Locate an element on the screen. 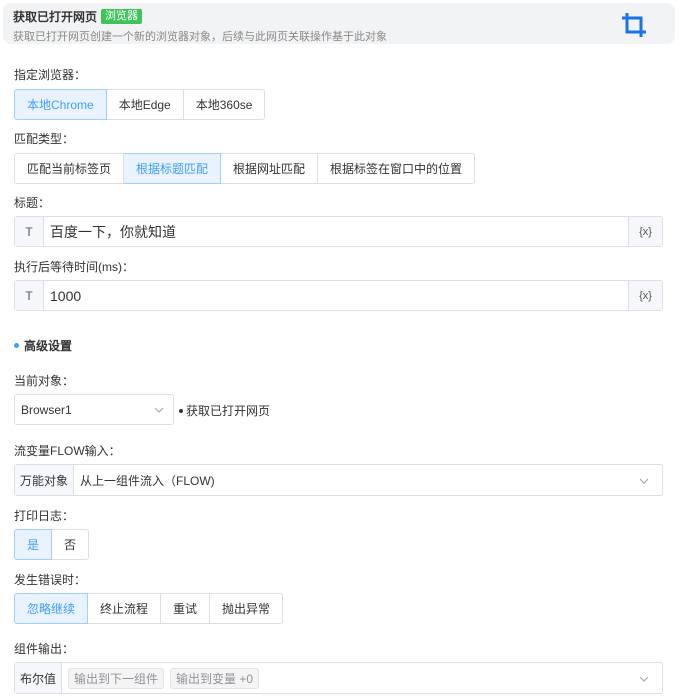 The image size is (679, 697). option-match-by-url: 根据网址匹配 is located at coordinates (270, 168).